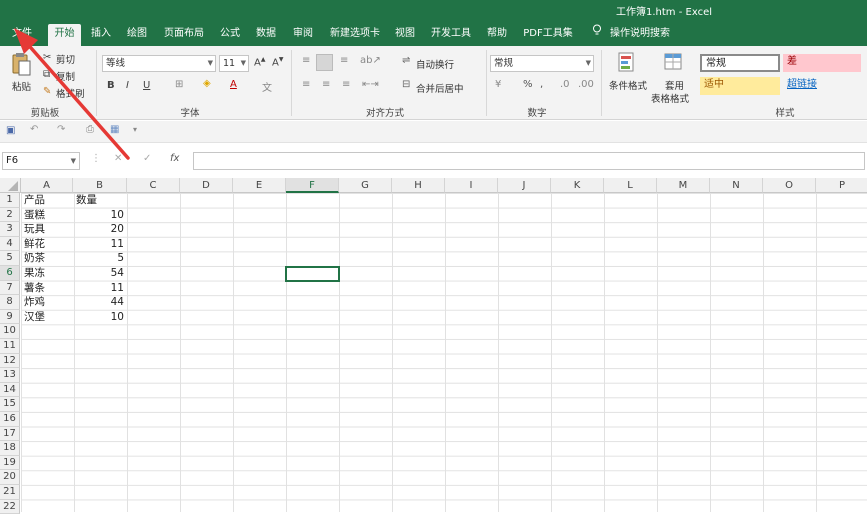 The width and height of the screenshot is (867, 514). What do you see at coordinates (111, 85) in the screenshot?
I see `bold-icon: B` at bounding box center [111, 85].